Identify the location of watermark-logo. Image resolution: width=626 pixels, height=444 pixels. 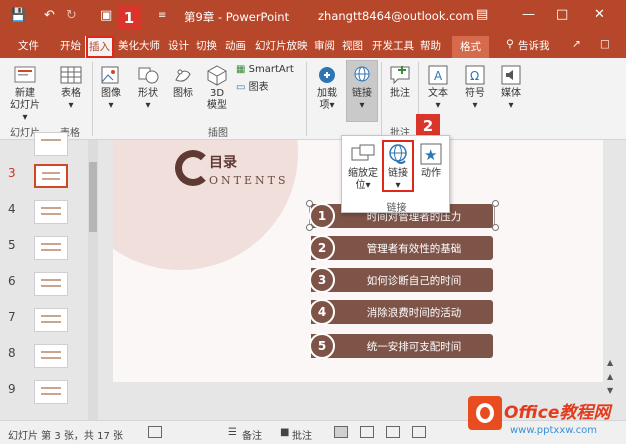
(485, 413).